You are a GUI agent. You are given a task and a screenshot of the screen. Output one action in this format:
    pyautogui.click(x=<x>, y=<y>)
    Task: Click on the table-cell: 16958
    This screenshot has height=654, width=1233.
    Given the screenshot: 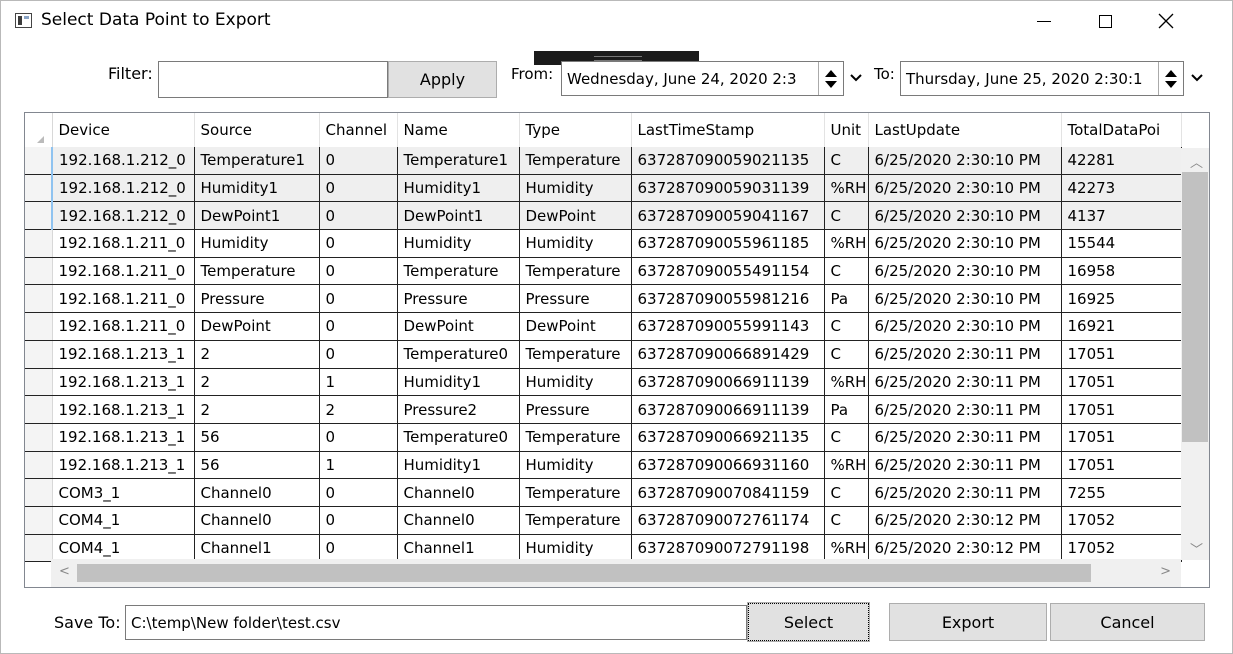 What is the action you would take?
    pyautogui.click(x=1121, y=271)
    